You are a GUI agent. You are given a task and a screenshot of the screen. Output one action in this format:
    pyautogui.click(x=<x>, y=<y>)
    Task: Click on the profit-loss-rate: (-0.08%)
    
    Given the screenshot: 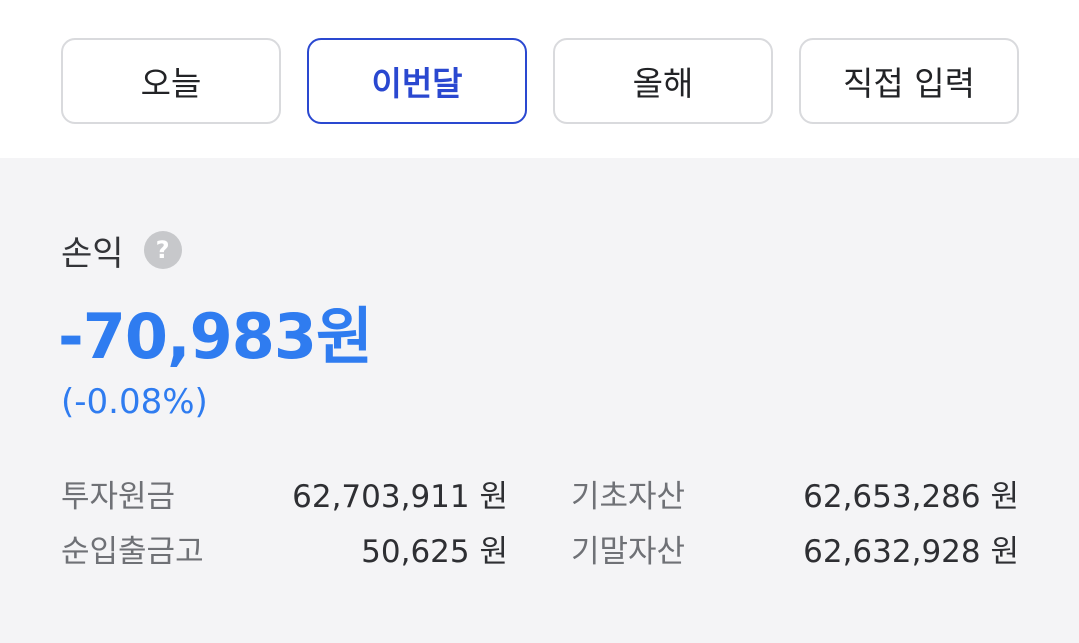 What is the action you would take?
    pyautogui.click(x=134, y=402)
    